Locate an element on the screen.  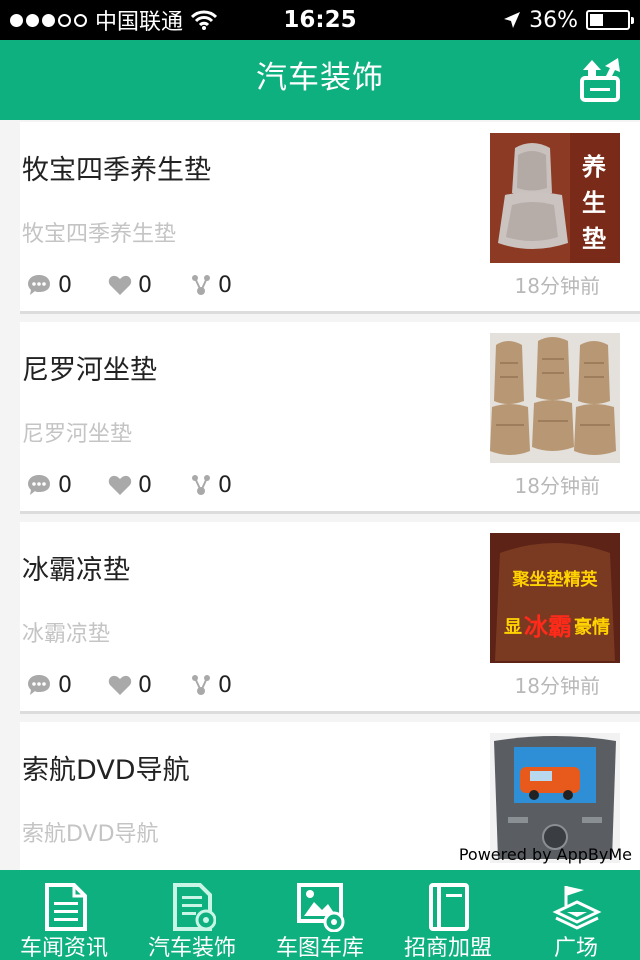
item-title: 索航DVD导航 is located at coordinates (106, 770).